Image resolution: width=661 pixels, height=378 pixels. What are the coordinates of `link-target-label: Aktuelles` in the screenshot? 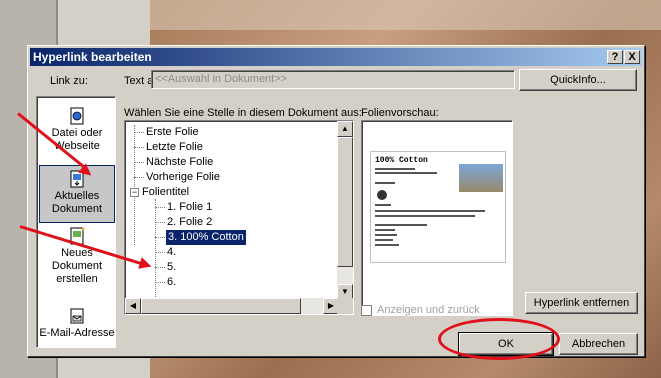 It's located at (77, 196).